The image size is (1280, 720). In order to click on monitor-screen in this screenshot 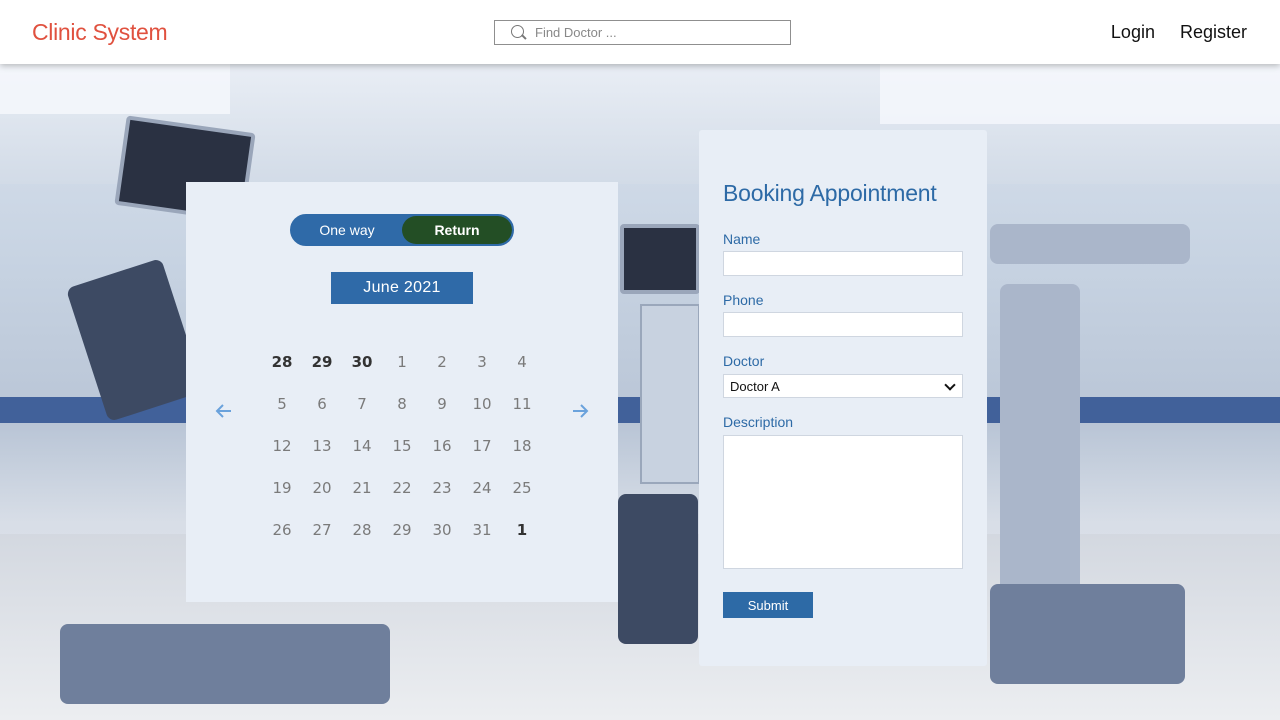, I will do `click(660, 259)`.